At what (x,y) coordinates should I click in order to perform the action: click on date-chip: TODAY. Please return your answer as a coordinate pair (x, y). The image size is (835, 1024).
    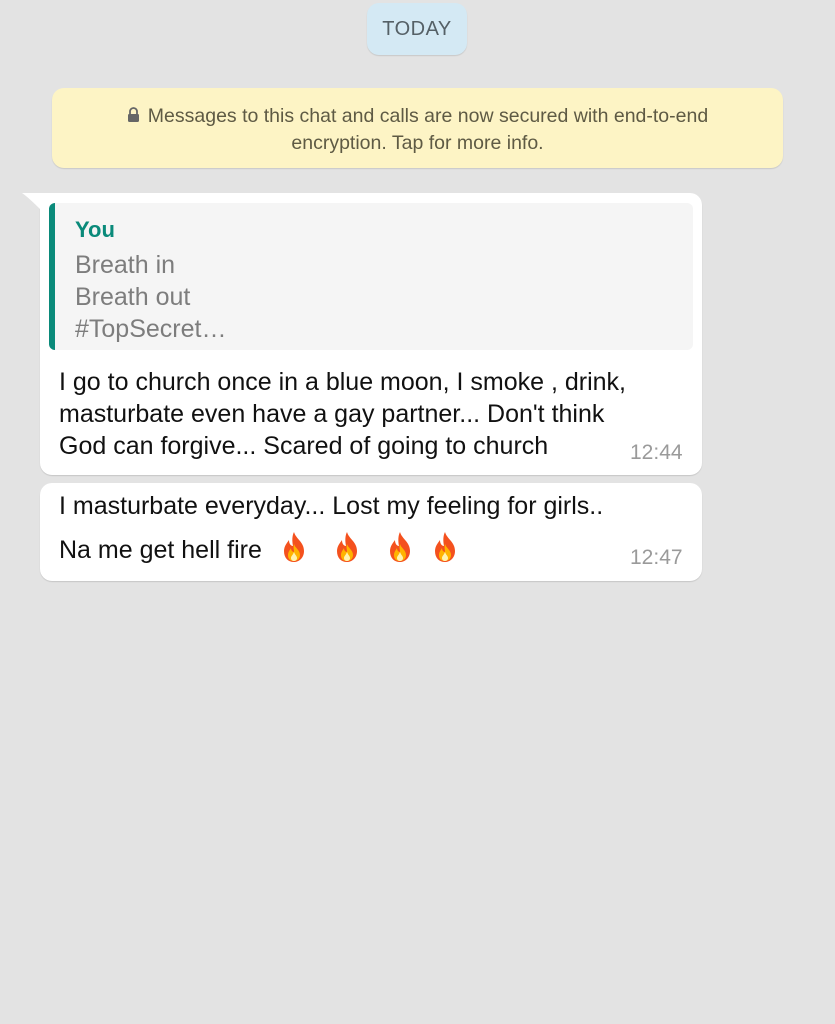
    Looking at the image, I should click on (417, 29).